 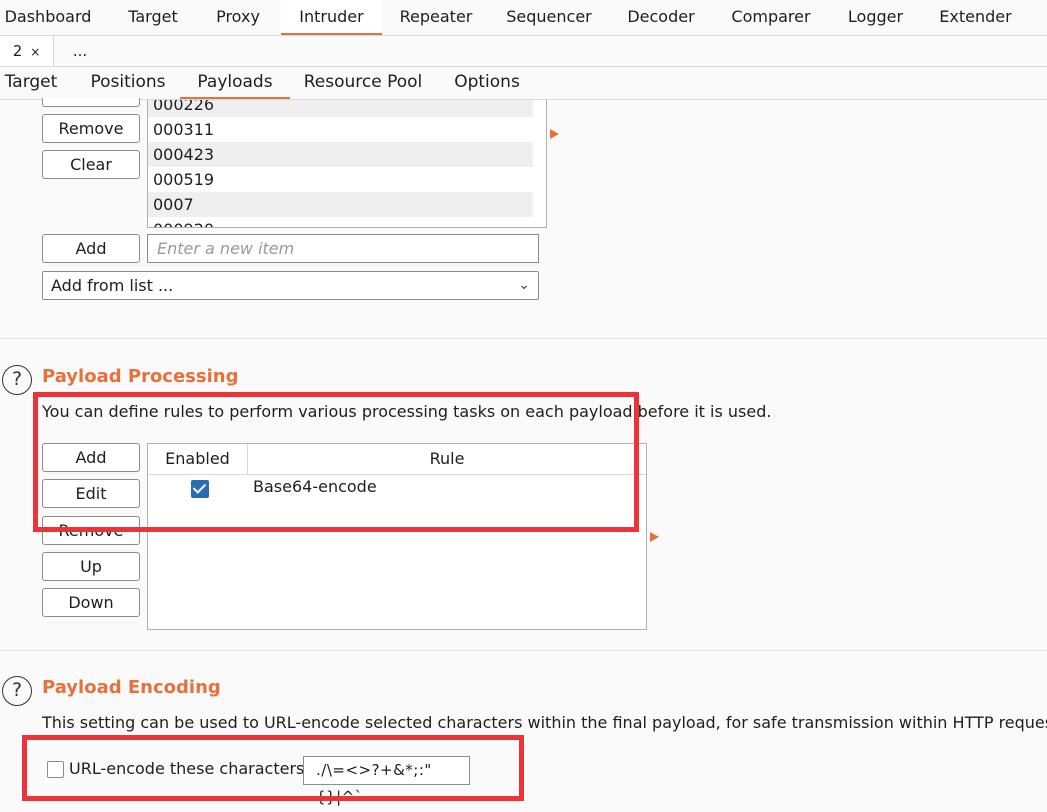 What do you see at coordinates (487, 83) in the screenshot?
I see `tab-options: Options` at bounding box center [487, 83].